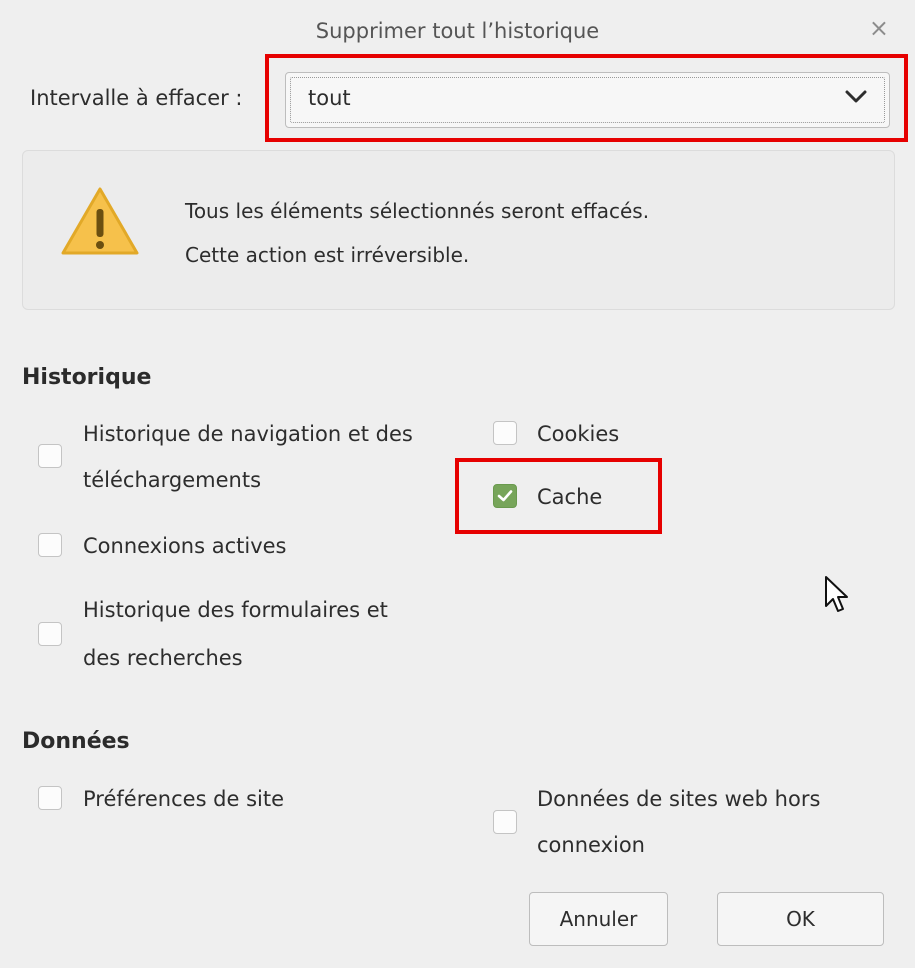 Image resolution: width=915 pixels, height=968 pixels. What do you see at coordinates (879, 28) in the screenshot?
I see `close-icon: ×` at bounding box center [879, 28].